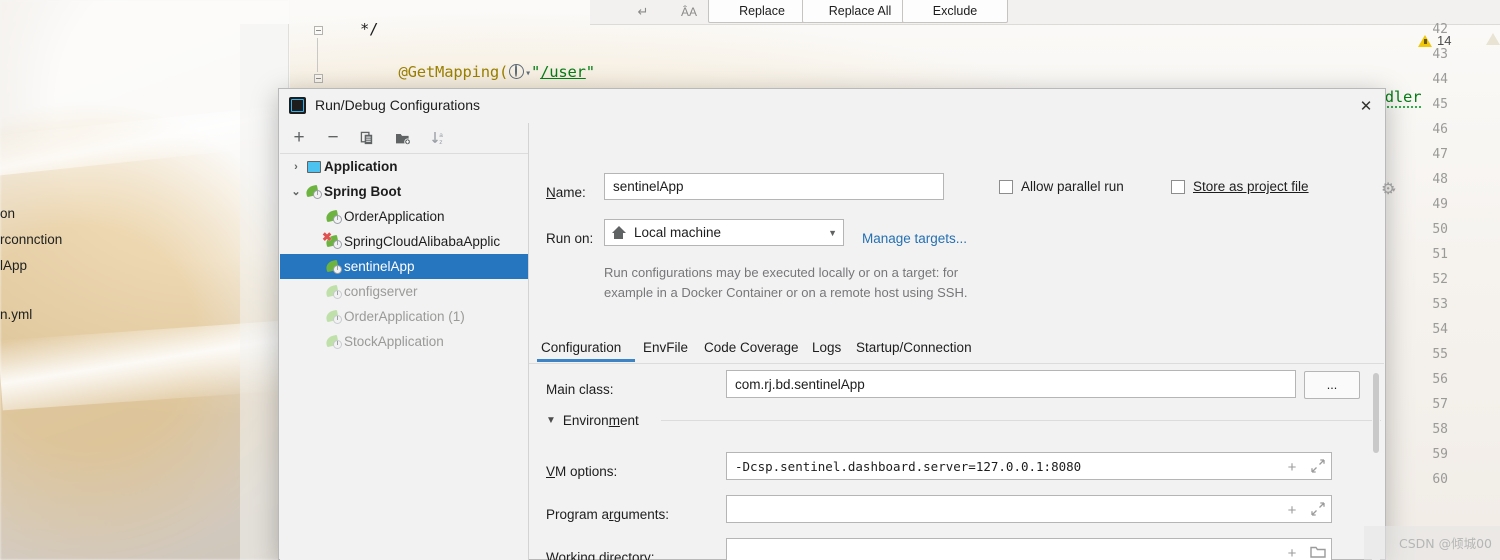  Describe the element at coordinates (296, 167) in the screenshot. I see `chevron-right-icon: ›` at that location.